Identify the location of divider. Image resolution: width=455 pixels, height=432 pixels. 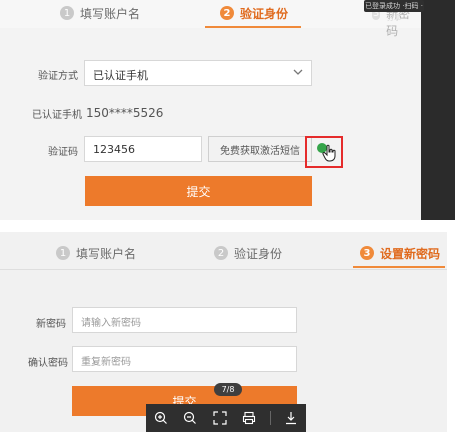
(223, 269).